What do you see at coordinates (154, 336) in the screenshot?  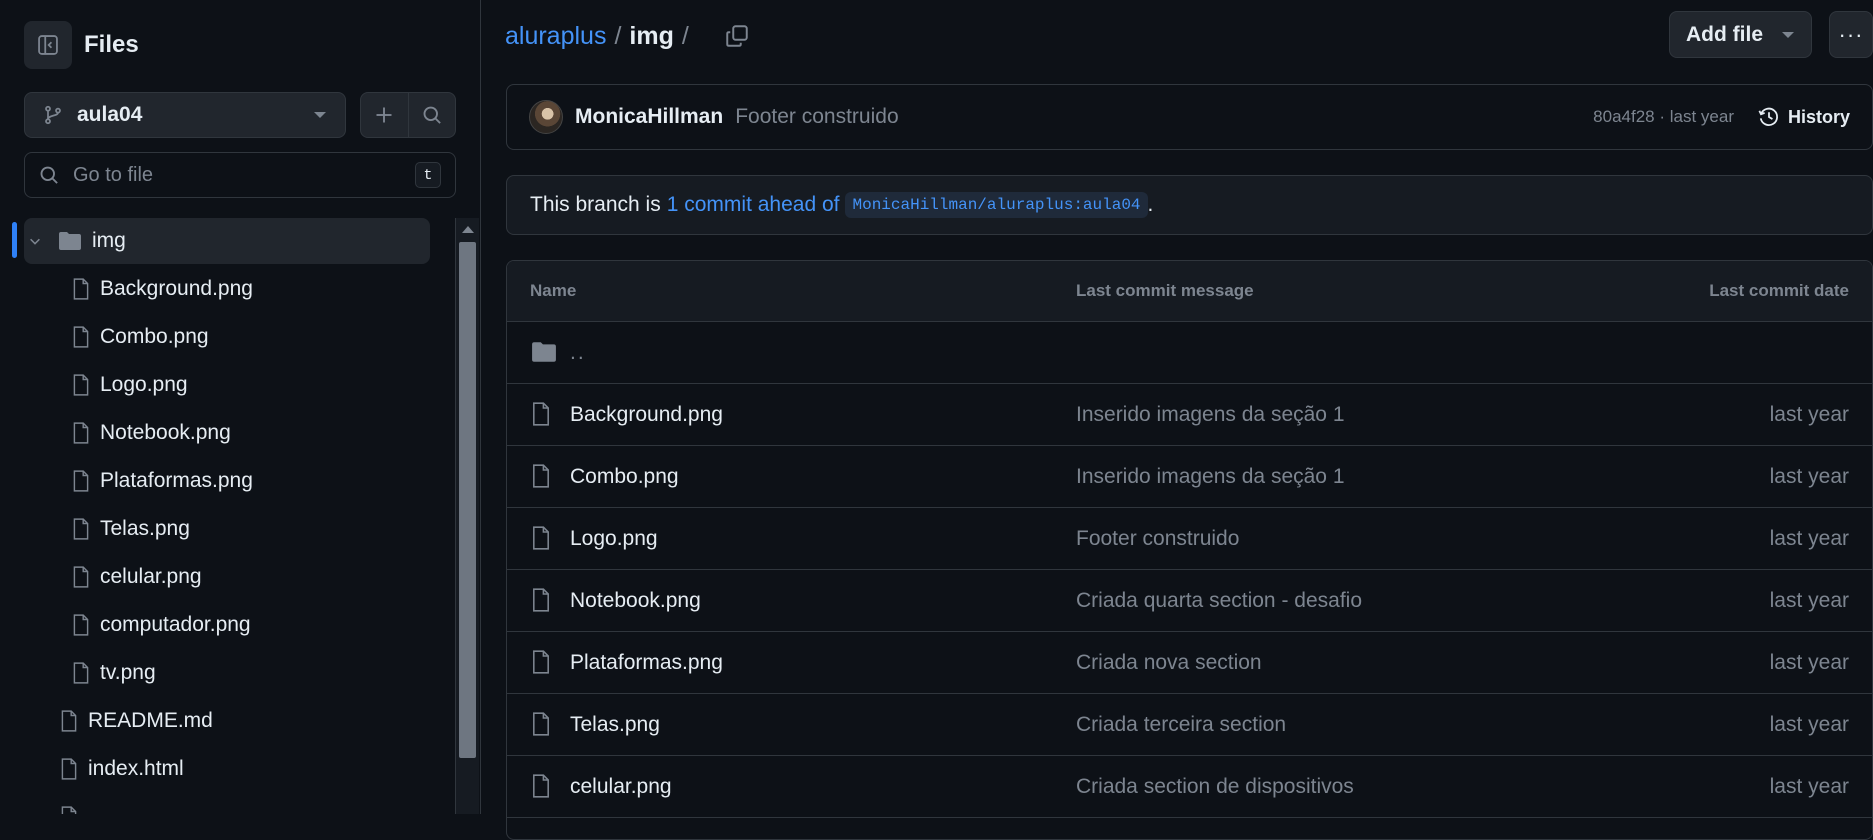 I see `tree-item-label: Combo.png` at bounding box center [154, 336].